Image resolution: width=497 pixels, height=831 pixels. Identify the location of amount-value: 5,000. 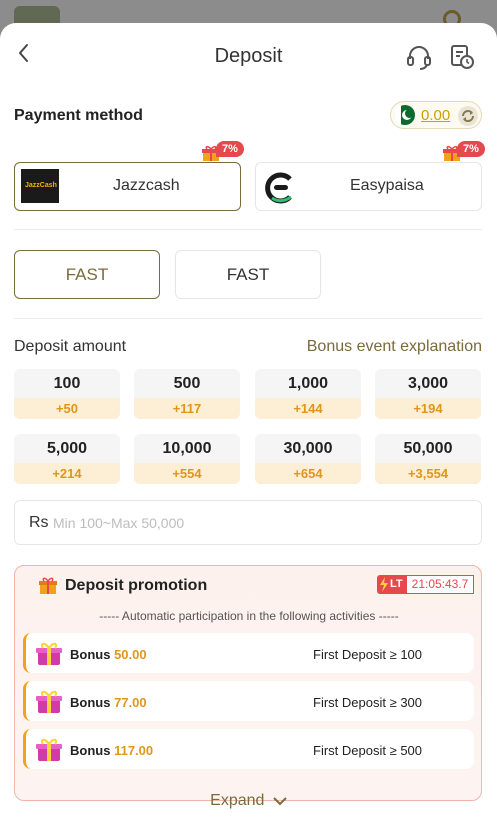
(67, 448).